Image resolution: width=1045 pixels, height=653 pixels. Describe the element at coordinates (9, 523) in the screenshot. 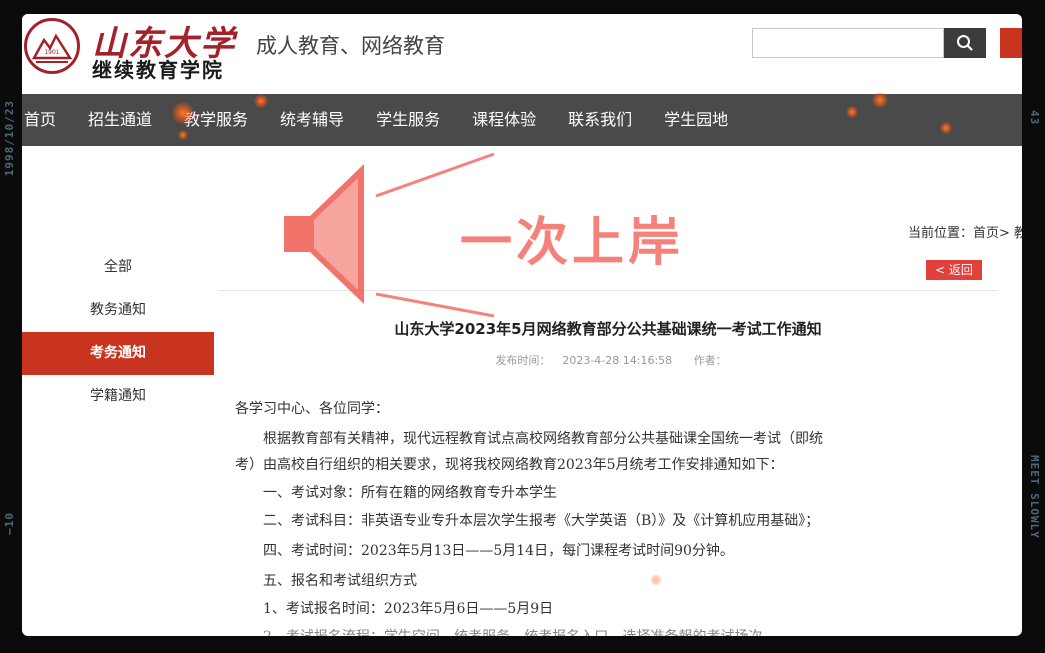

I see `left-bottom-caption: —10` at that location.